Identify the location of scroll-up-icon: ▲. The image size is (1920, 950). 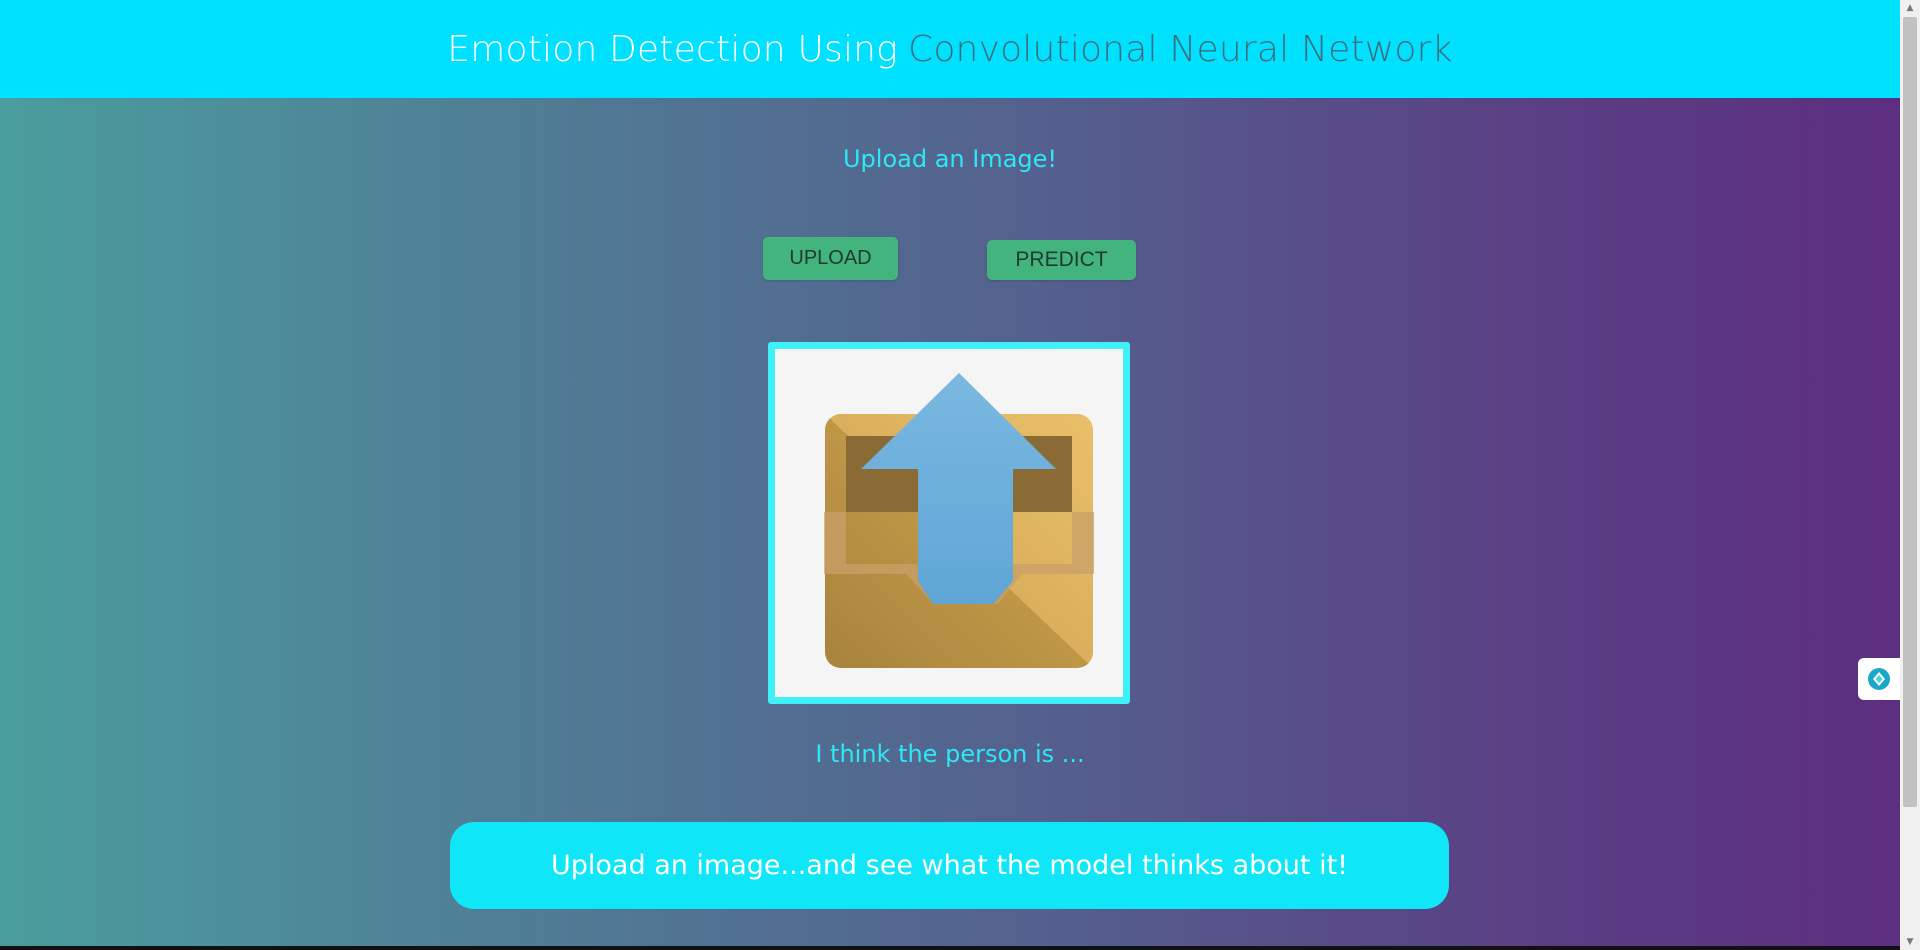
(1910, 8).